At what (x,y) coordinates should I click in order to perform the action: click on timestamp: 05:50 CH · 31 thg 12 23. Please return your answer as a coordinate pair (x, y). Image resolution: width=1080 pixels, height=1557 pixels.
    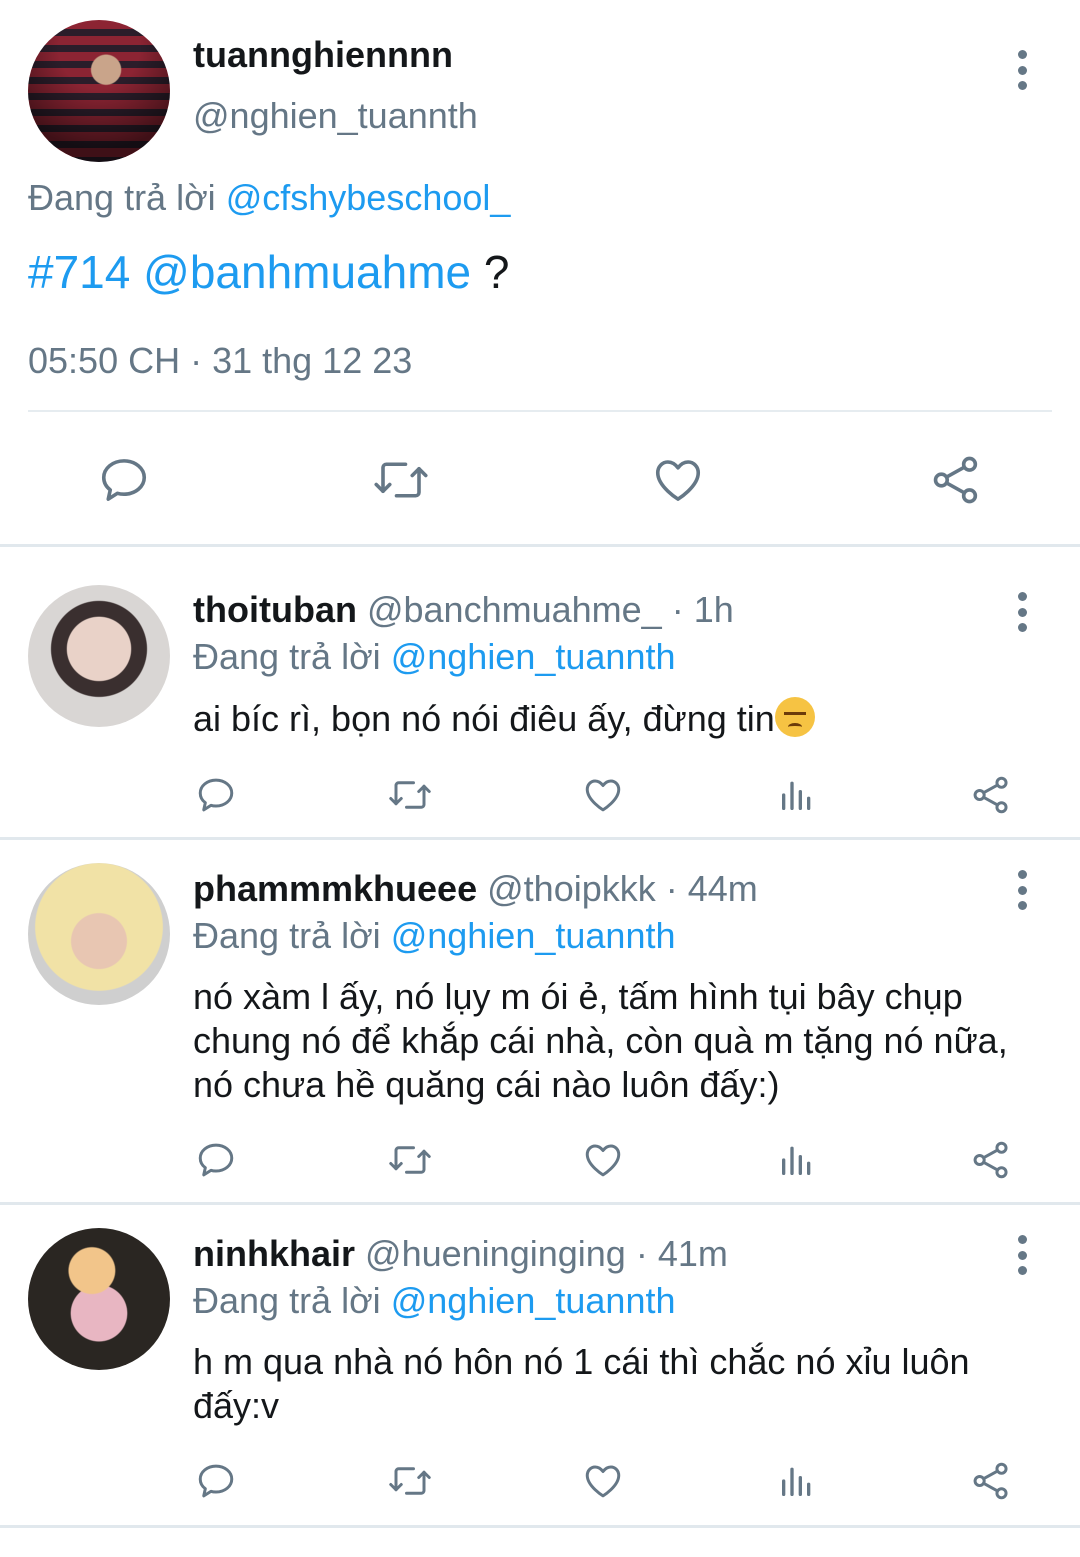
    Looking at the image, I should click on (220, 361).